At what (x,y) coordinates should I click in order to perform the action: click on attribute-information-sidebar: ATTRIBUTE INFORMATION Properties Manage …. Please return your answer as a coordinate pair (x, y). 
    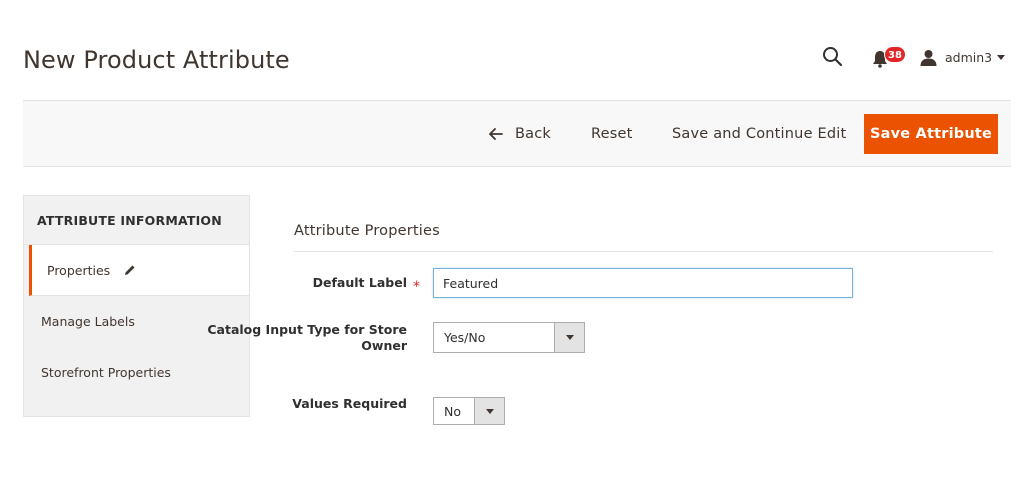
    Looking at the image, I should click on (136, 306).